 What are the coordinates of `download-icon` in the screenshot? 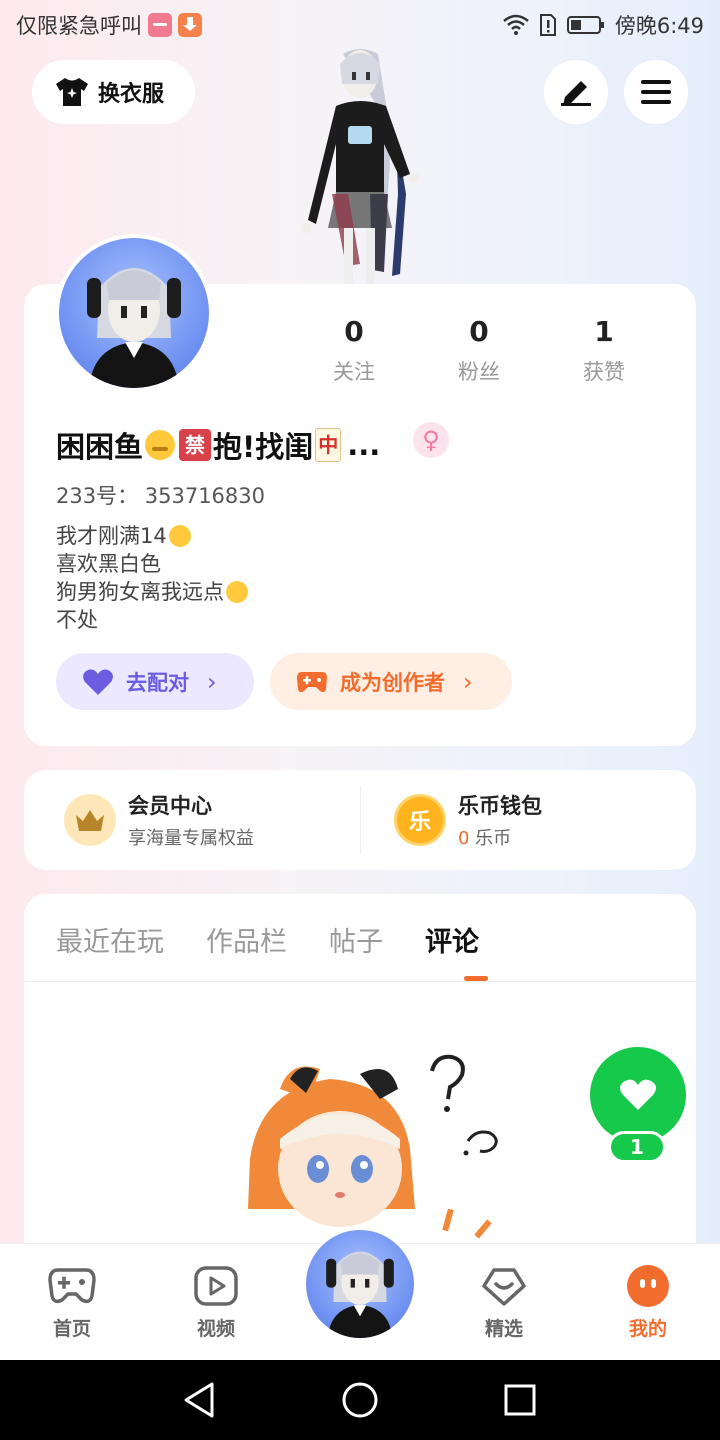 It's located at (190, 25).